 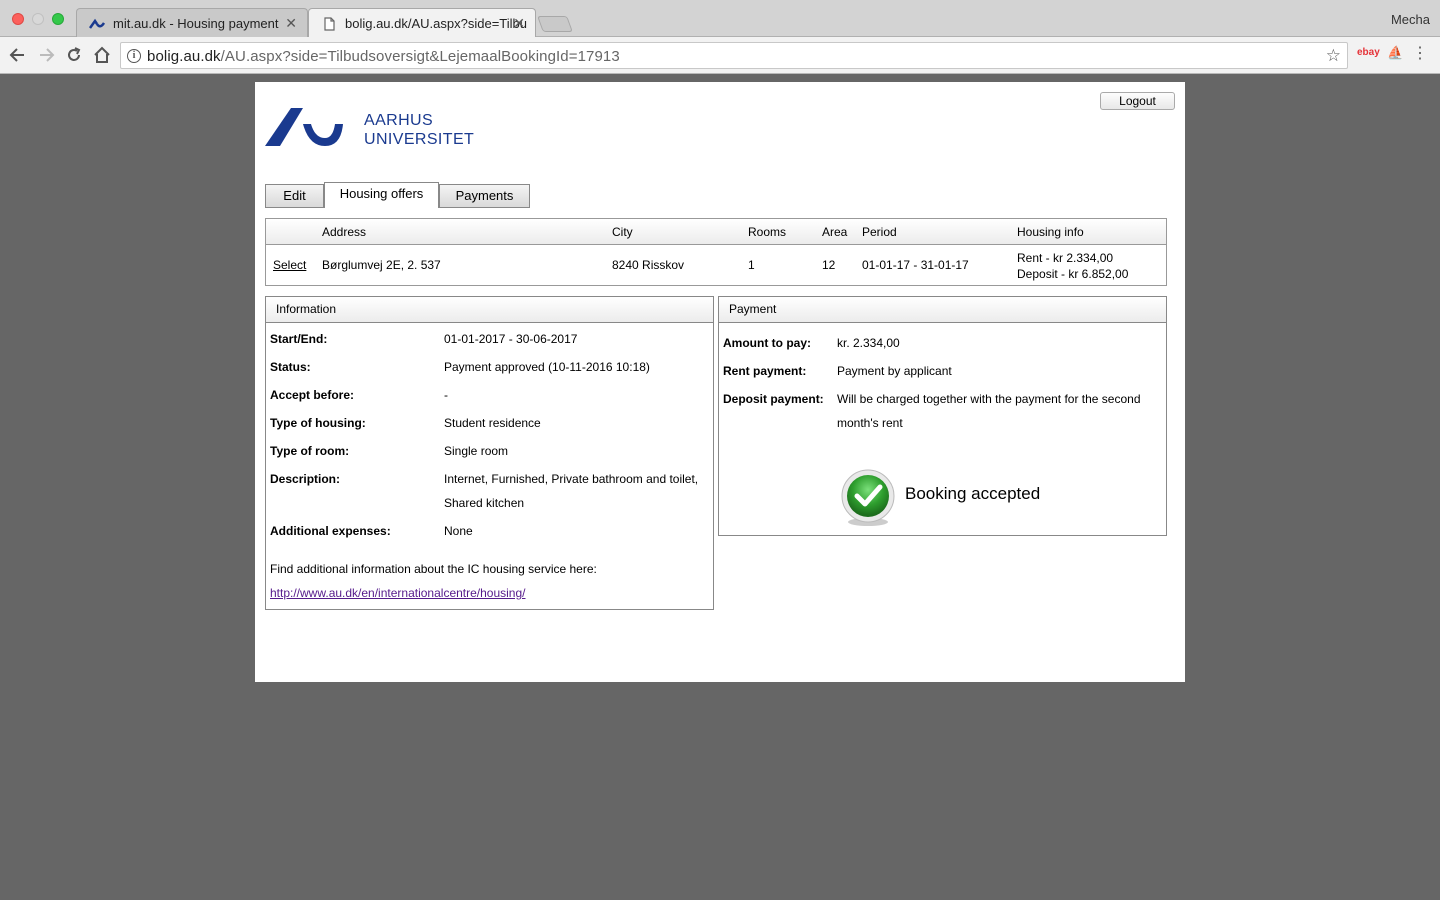 I want to click on browser-menu-icon: ⋮, so click(x=1420, y=54).